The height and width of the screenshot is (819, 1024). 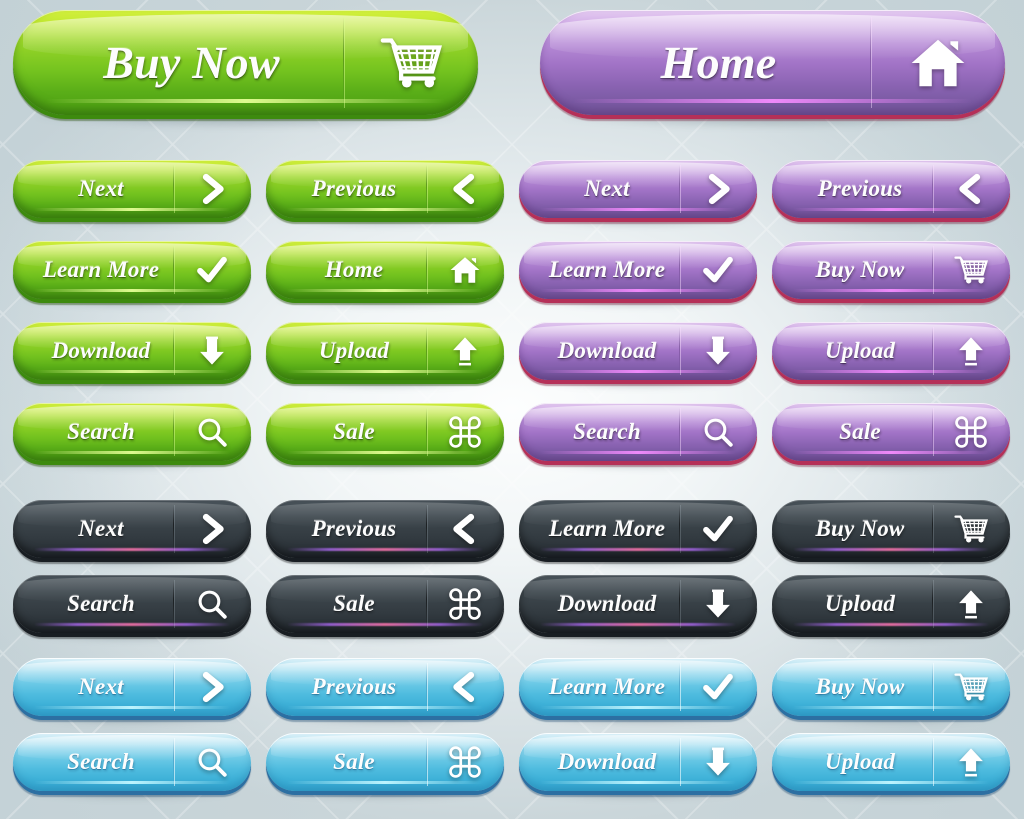 What do you see at coordinates (891, 193) in the screenshot?
I see `button-previous-purple: Previous` at bounding box center [891, 193].